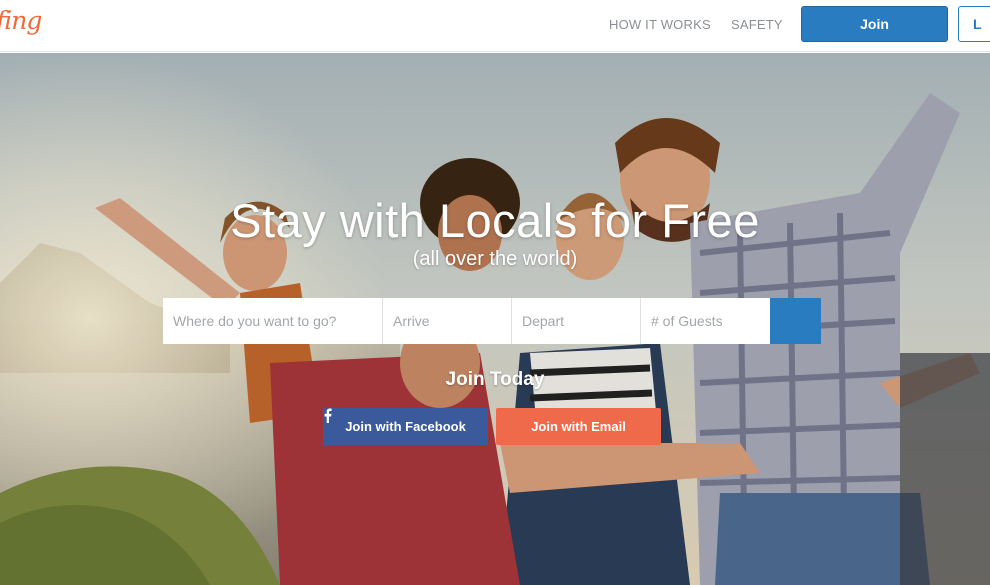 The height and width of the screenshot is (585, 990). Describe the element at coordinates (328, 415) in the screenshot. I see `facebook-icon` at that location.